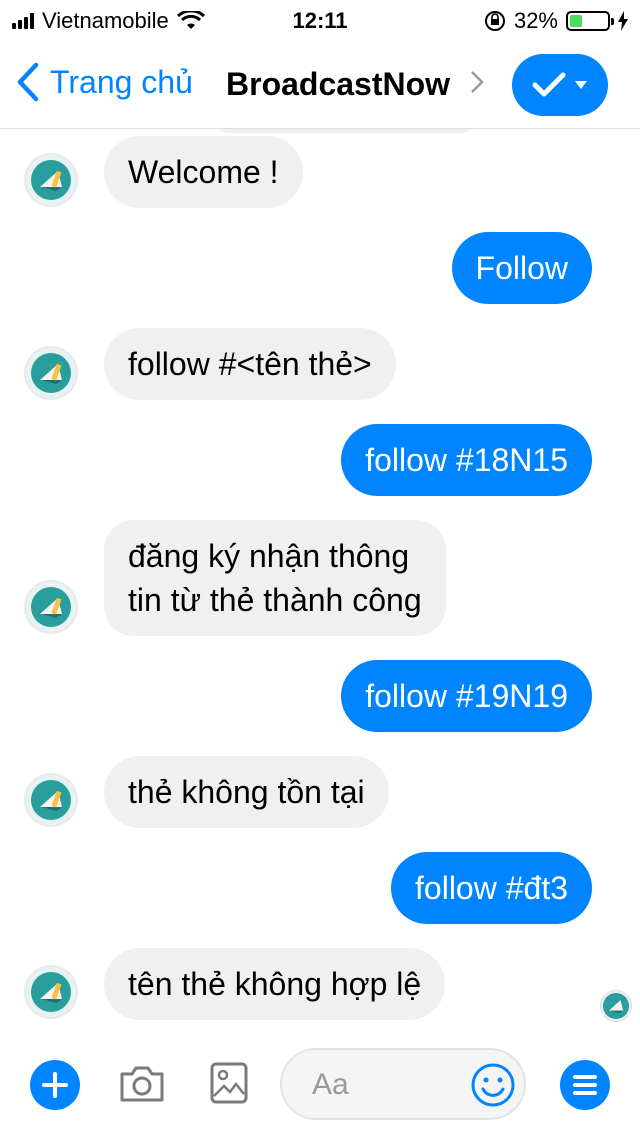  What do you see at coordinates (521, 268) in the screenshot?
I see `message-bubble-outgoing: Follow` at bounding box center [521, 268].